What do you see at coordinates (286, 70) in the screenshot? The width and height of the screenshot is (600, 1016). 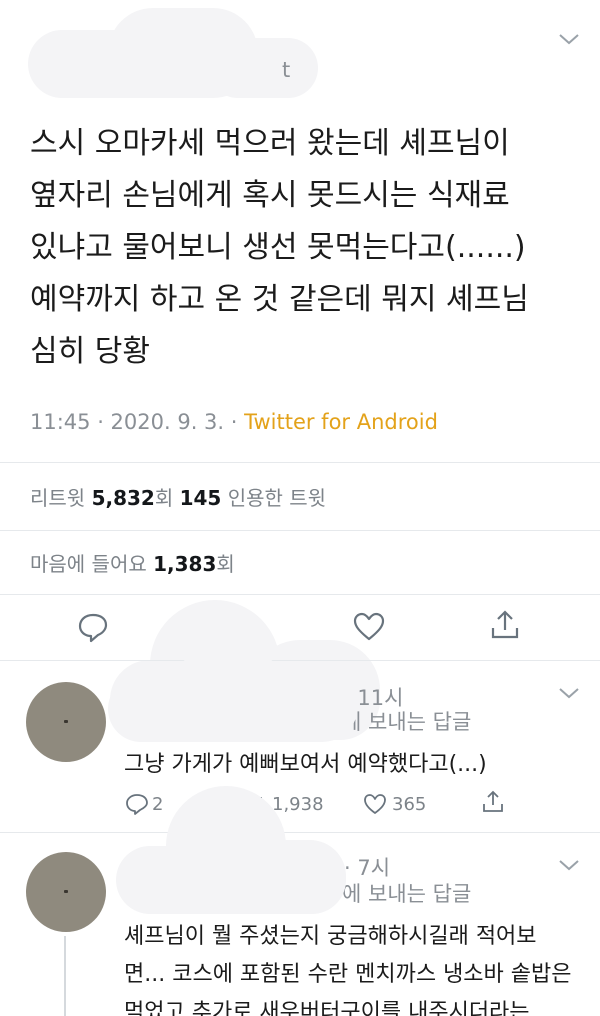 I see `author-handle: t` at bounding box center [286, 70].